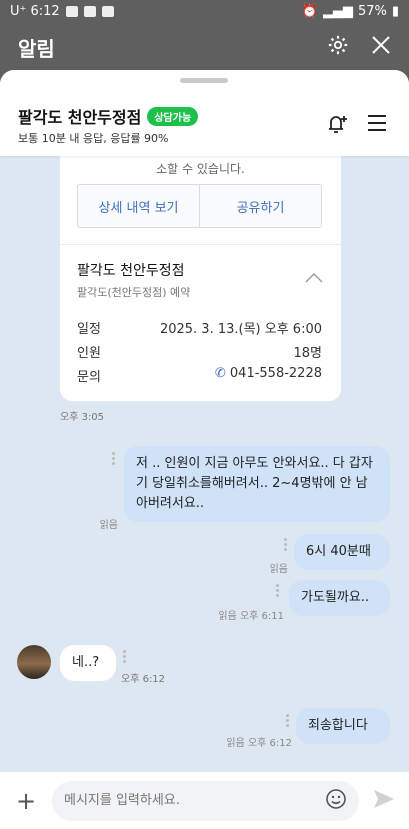  What do you see at coordinates (381, 47) in the screenshot?
I see `close-icon` at bounding box center [381, 47].